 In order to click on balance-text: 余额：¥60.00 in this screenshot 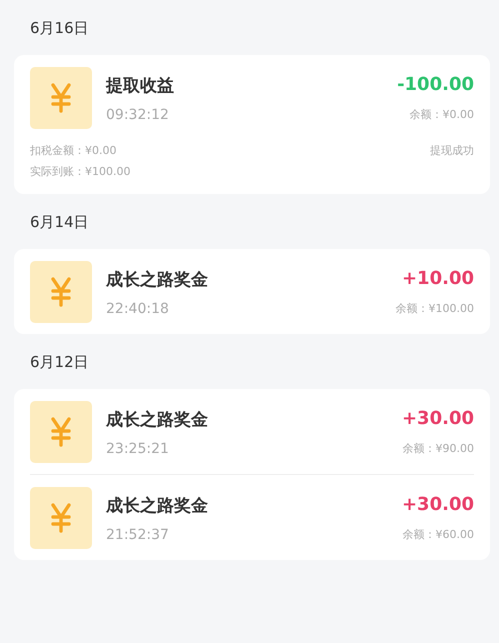, I will do `click(438, 534)`.